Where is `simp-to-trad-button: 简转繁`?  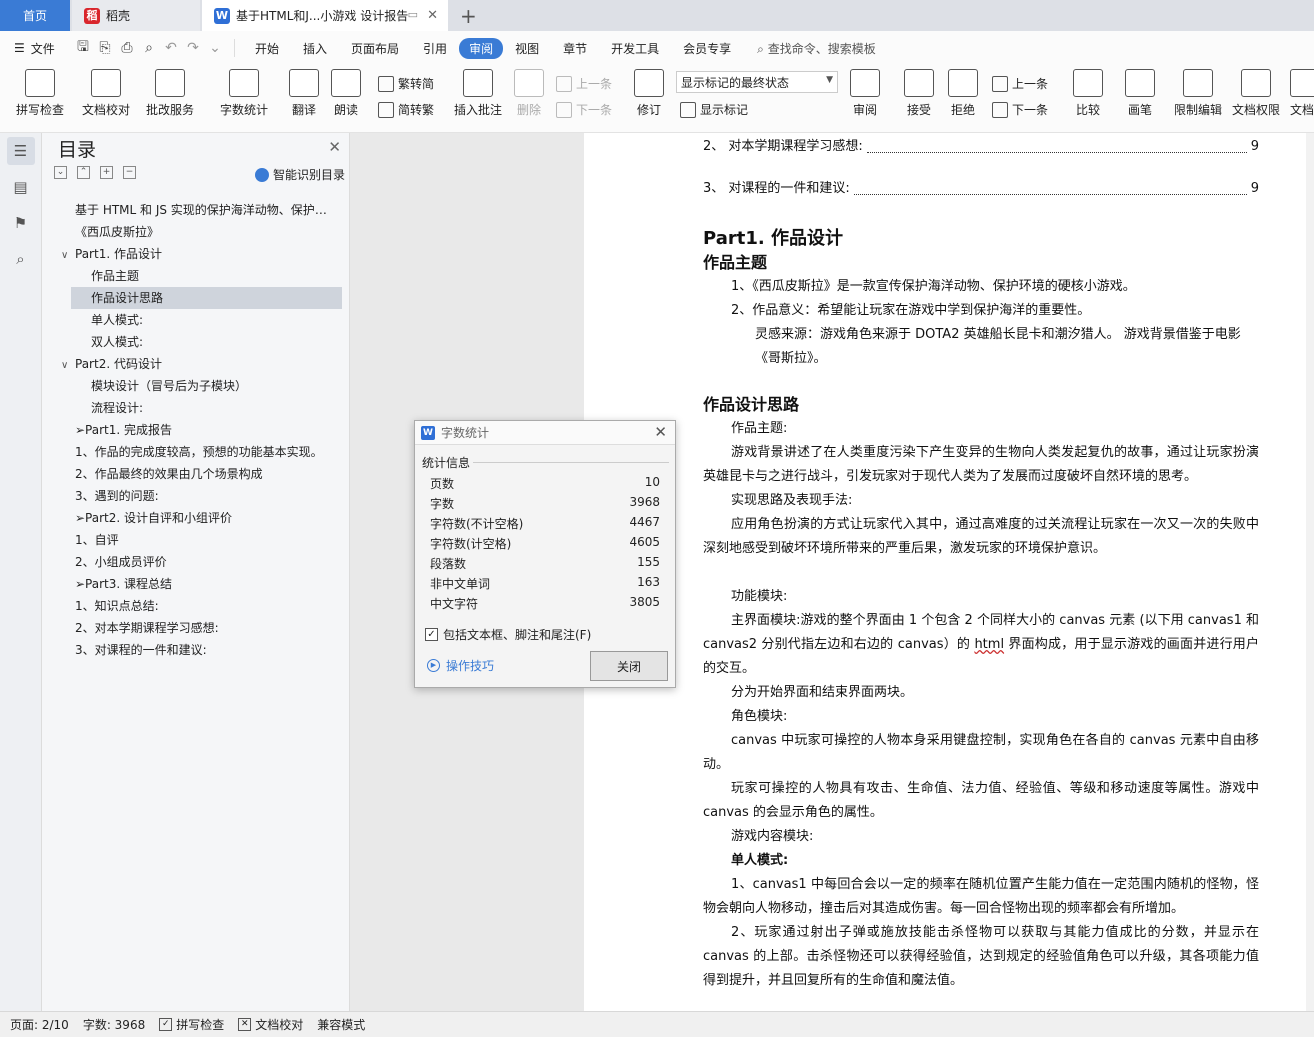
simp-to-trad-button: 简转繁 is located at coordinates (406, 109).